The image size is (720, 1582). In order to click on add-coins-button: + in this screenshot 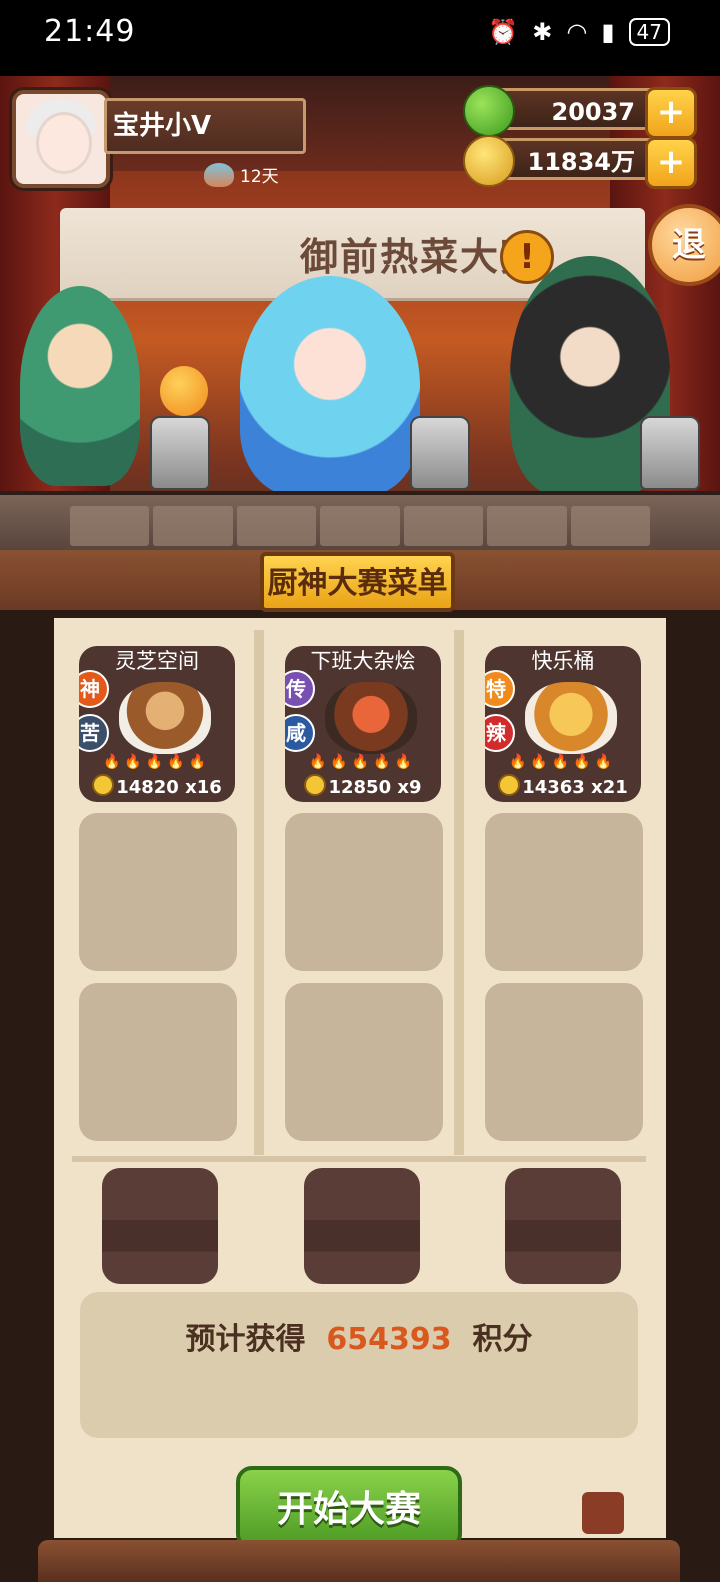, I will do `click(671, 163)`.